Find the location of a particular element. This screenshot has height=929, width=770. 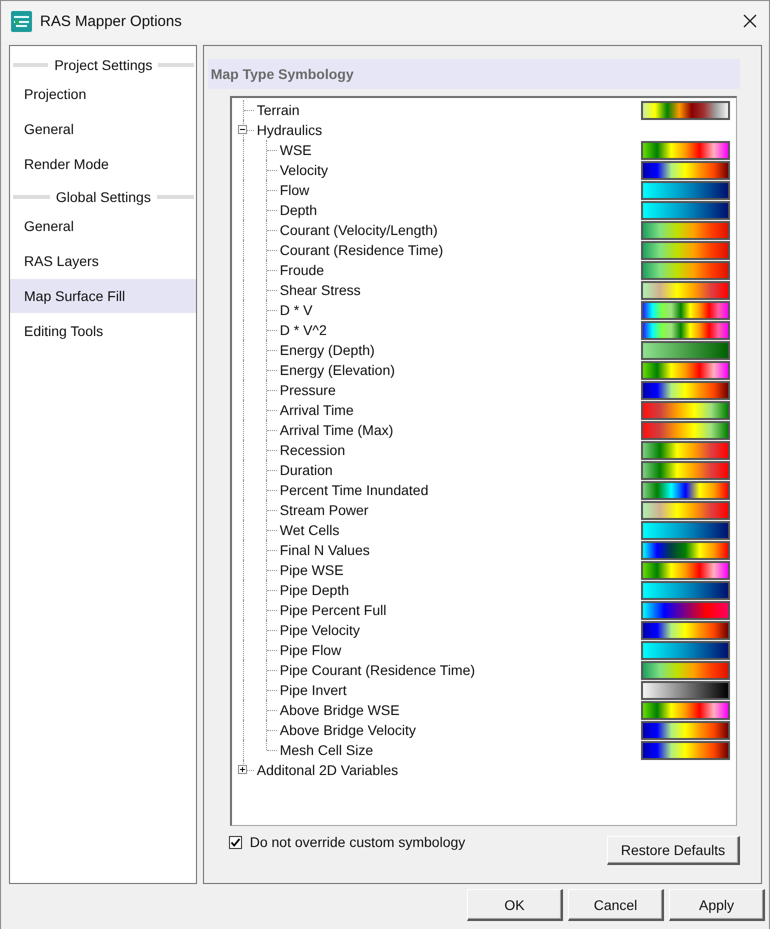

tree-item: Pipe Depth is located at coordinates (460, 590).